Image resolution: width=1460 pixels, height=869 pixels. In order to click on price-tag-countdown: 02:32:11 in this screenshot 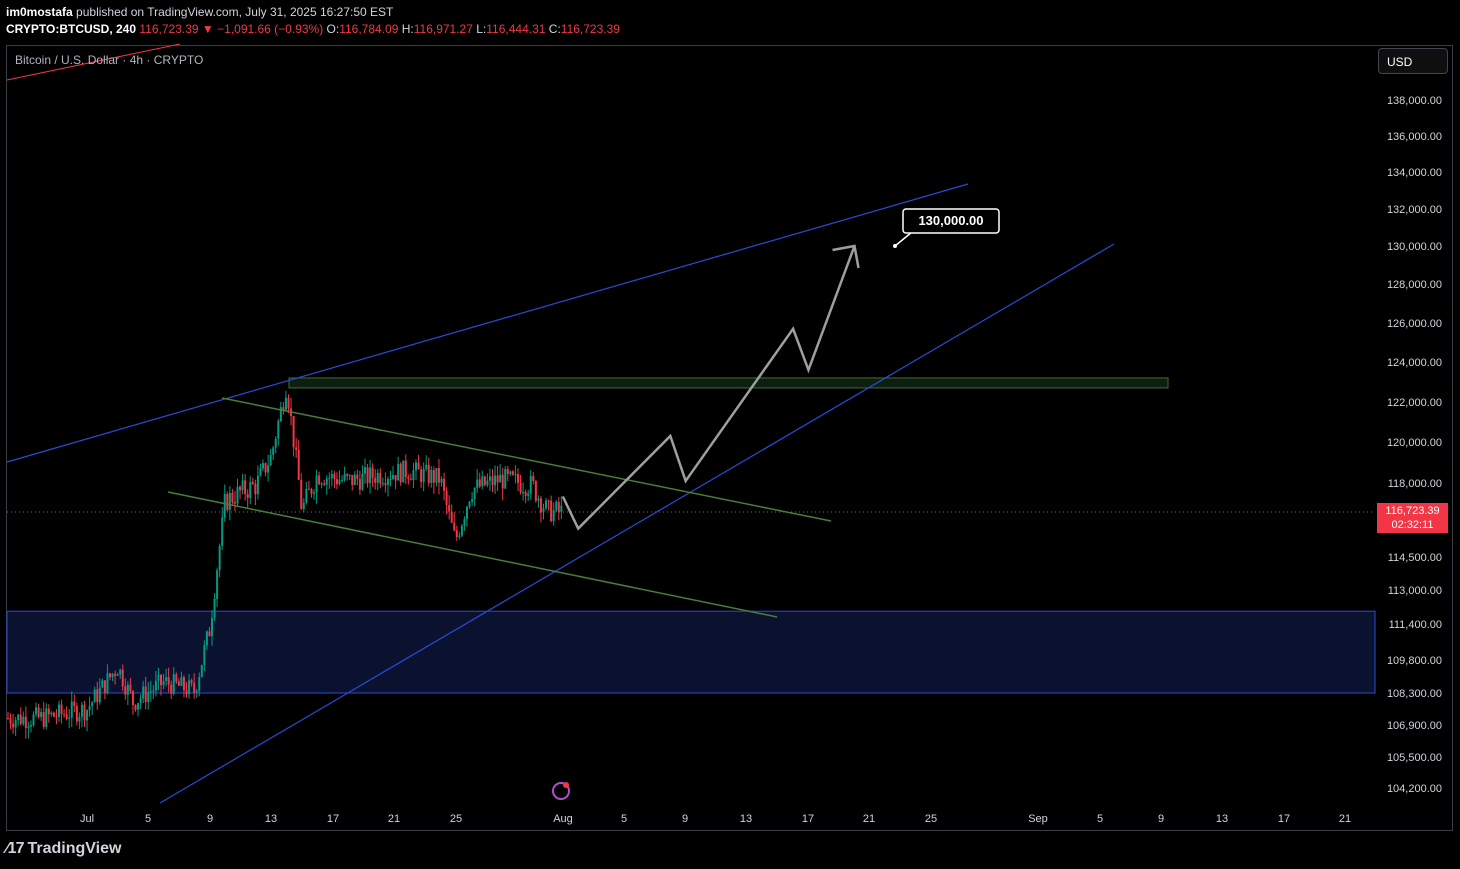, I will do `click(1412, 525)`.